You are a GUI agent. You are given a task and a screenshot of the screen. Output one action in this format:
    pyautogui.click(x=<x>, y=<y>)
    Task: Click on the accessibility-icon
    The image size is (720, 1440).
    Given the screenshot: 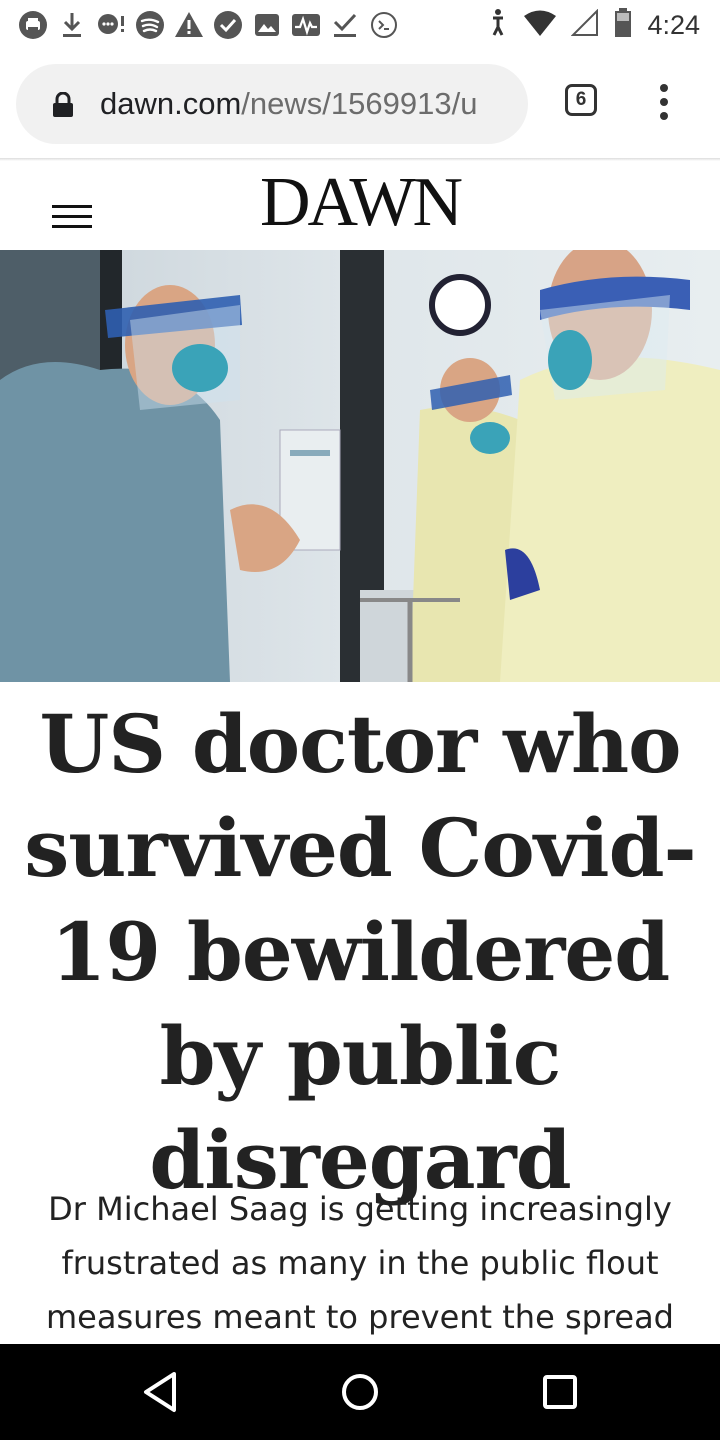 What is the action you would take?
    pyautogui.click(x=498, y=25)
    